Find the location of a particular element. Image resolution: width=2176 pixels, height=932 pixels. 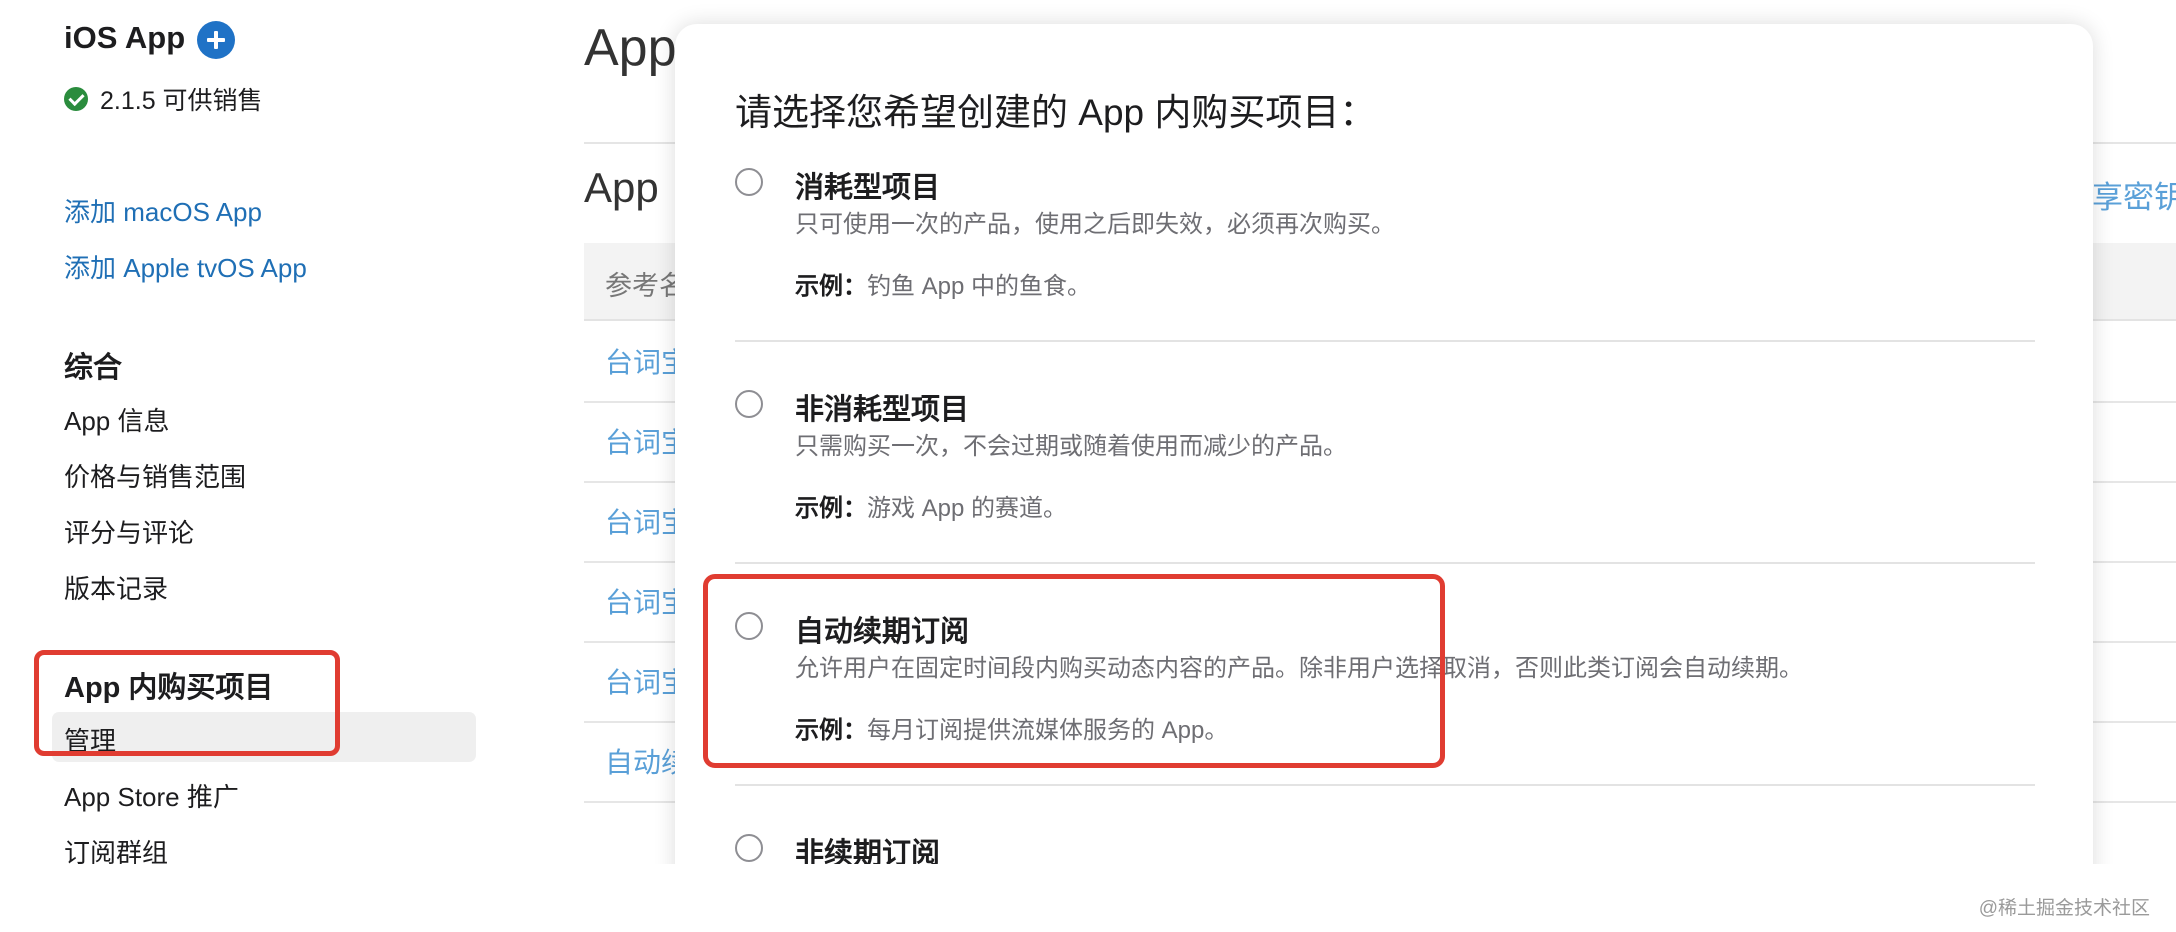

page-title: App is located at coordinates (630, 48).